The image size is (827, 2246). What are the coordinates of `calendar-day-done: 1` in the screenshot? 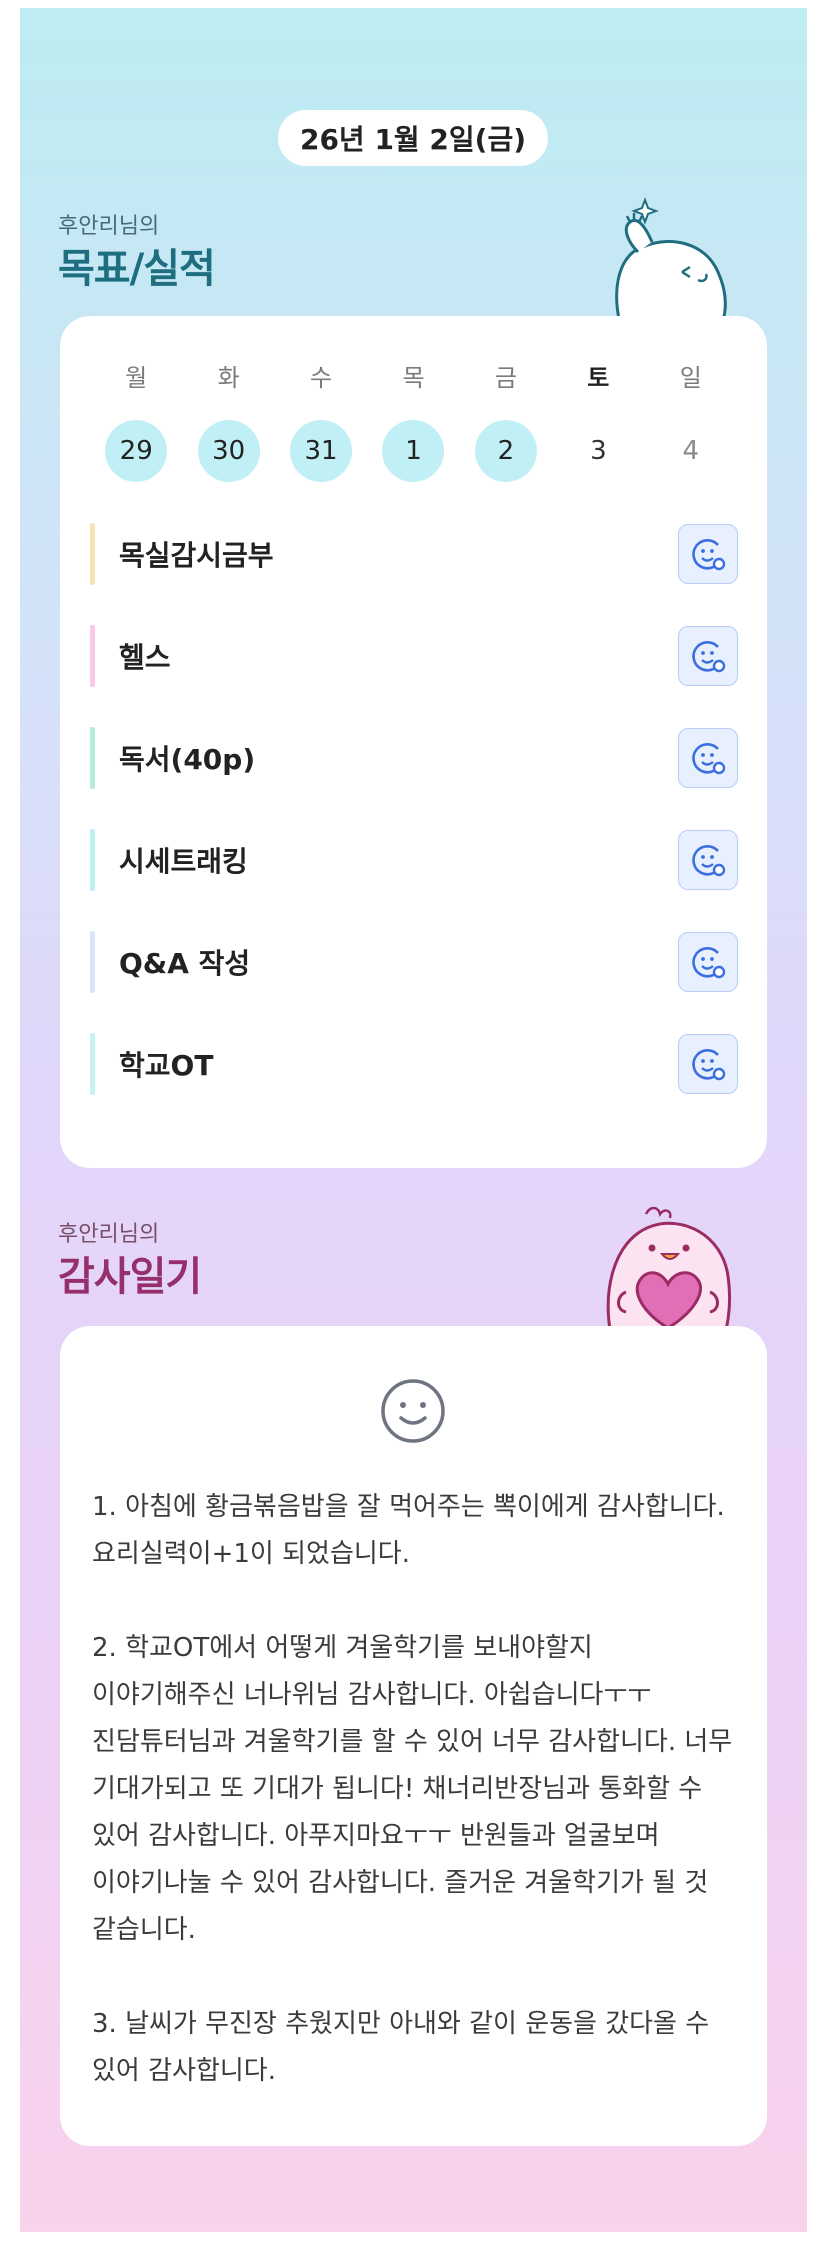 It's located at (413, 451).